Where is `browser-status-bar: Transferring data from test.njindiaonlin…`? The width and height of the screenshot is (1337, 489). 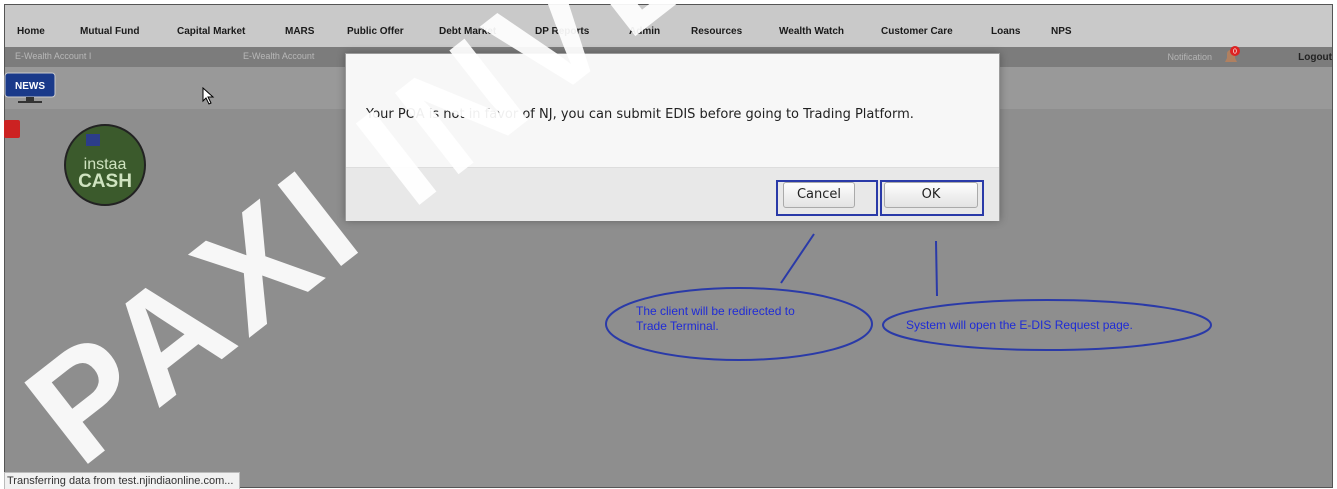 browser-status-bar: Transferring data from test.njindiaonlin… is located at coordinates (122, 480).